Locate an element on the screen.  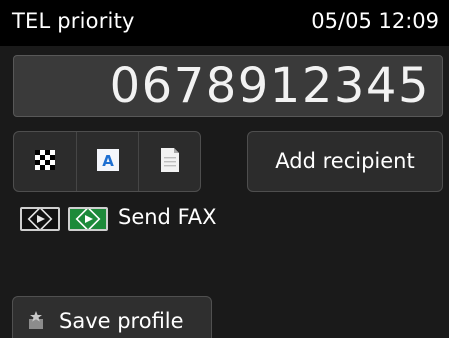
svg-text: A is located at coordinates (108, 161).